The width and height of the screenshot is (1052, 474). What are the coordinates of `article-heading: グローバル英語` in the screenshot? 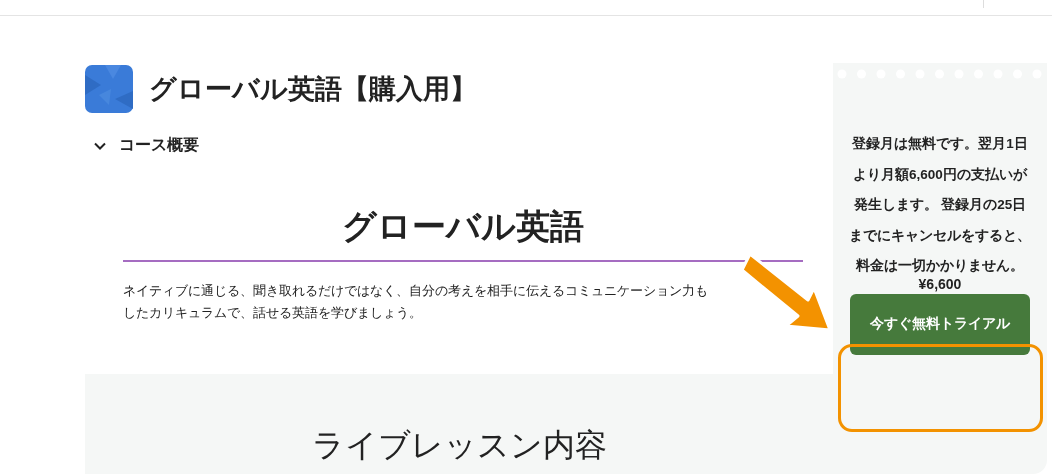 It's located at (463, 233).